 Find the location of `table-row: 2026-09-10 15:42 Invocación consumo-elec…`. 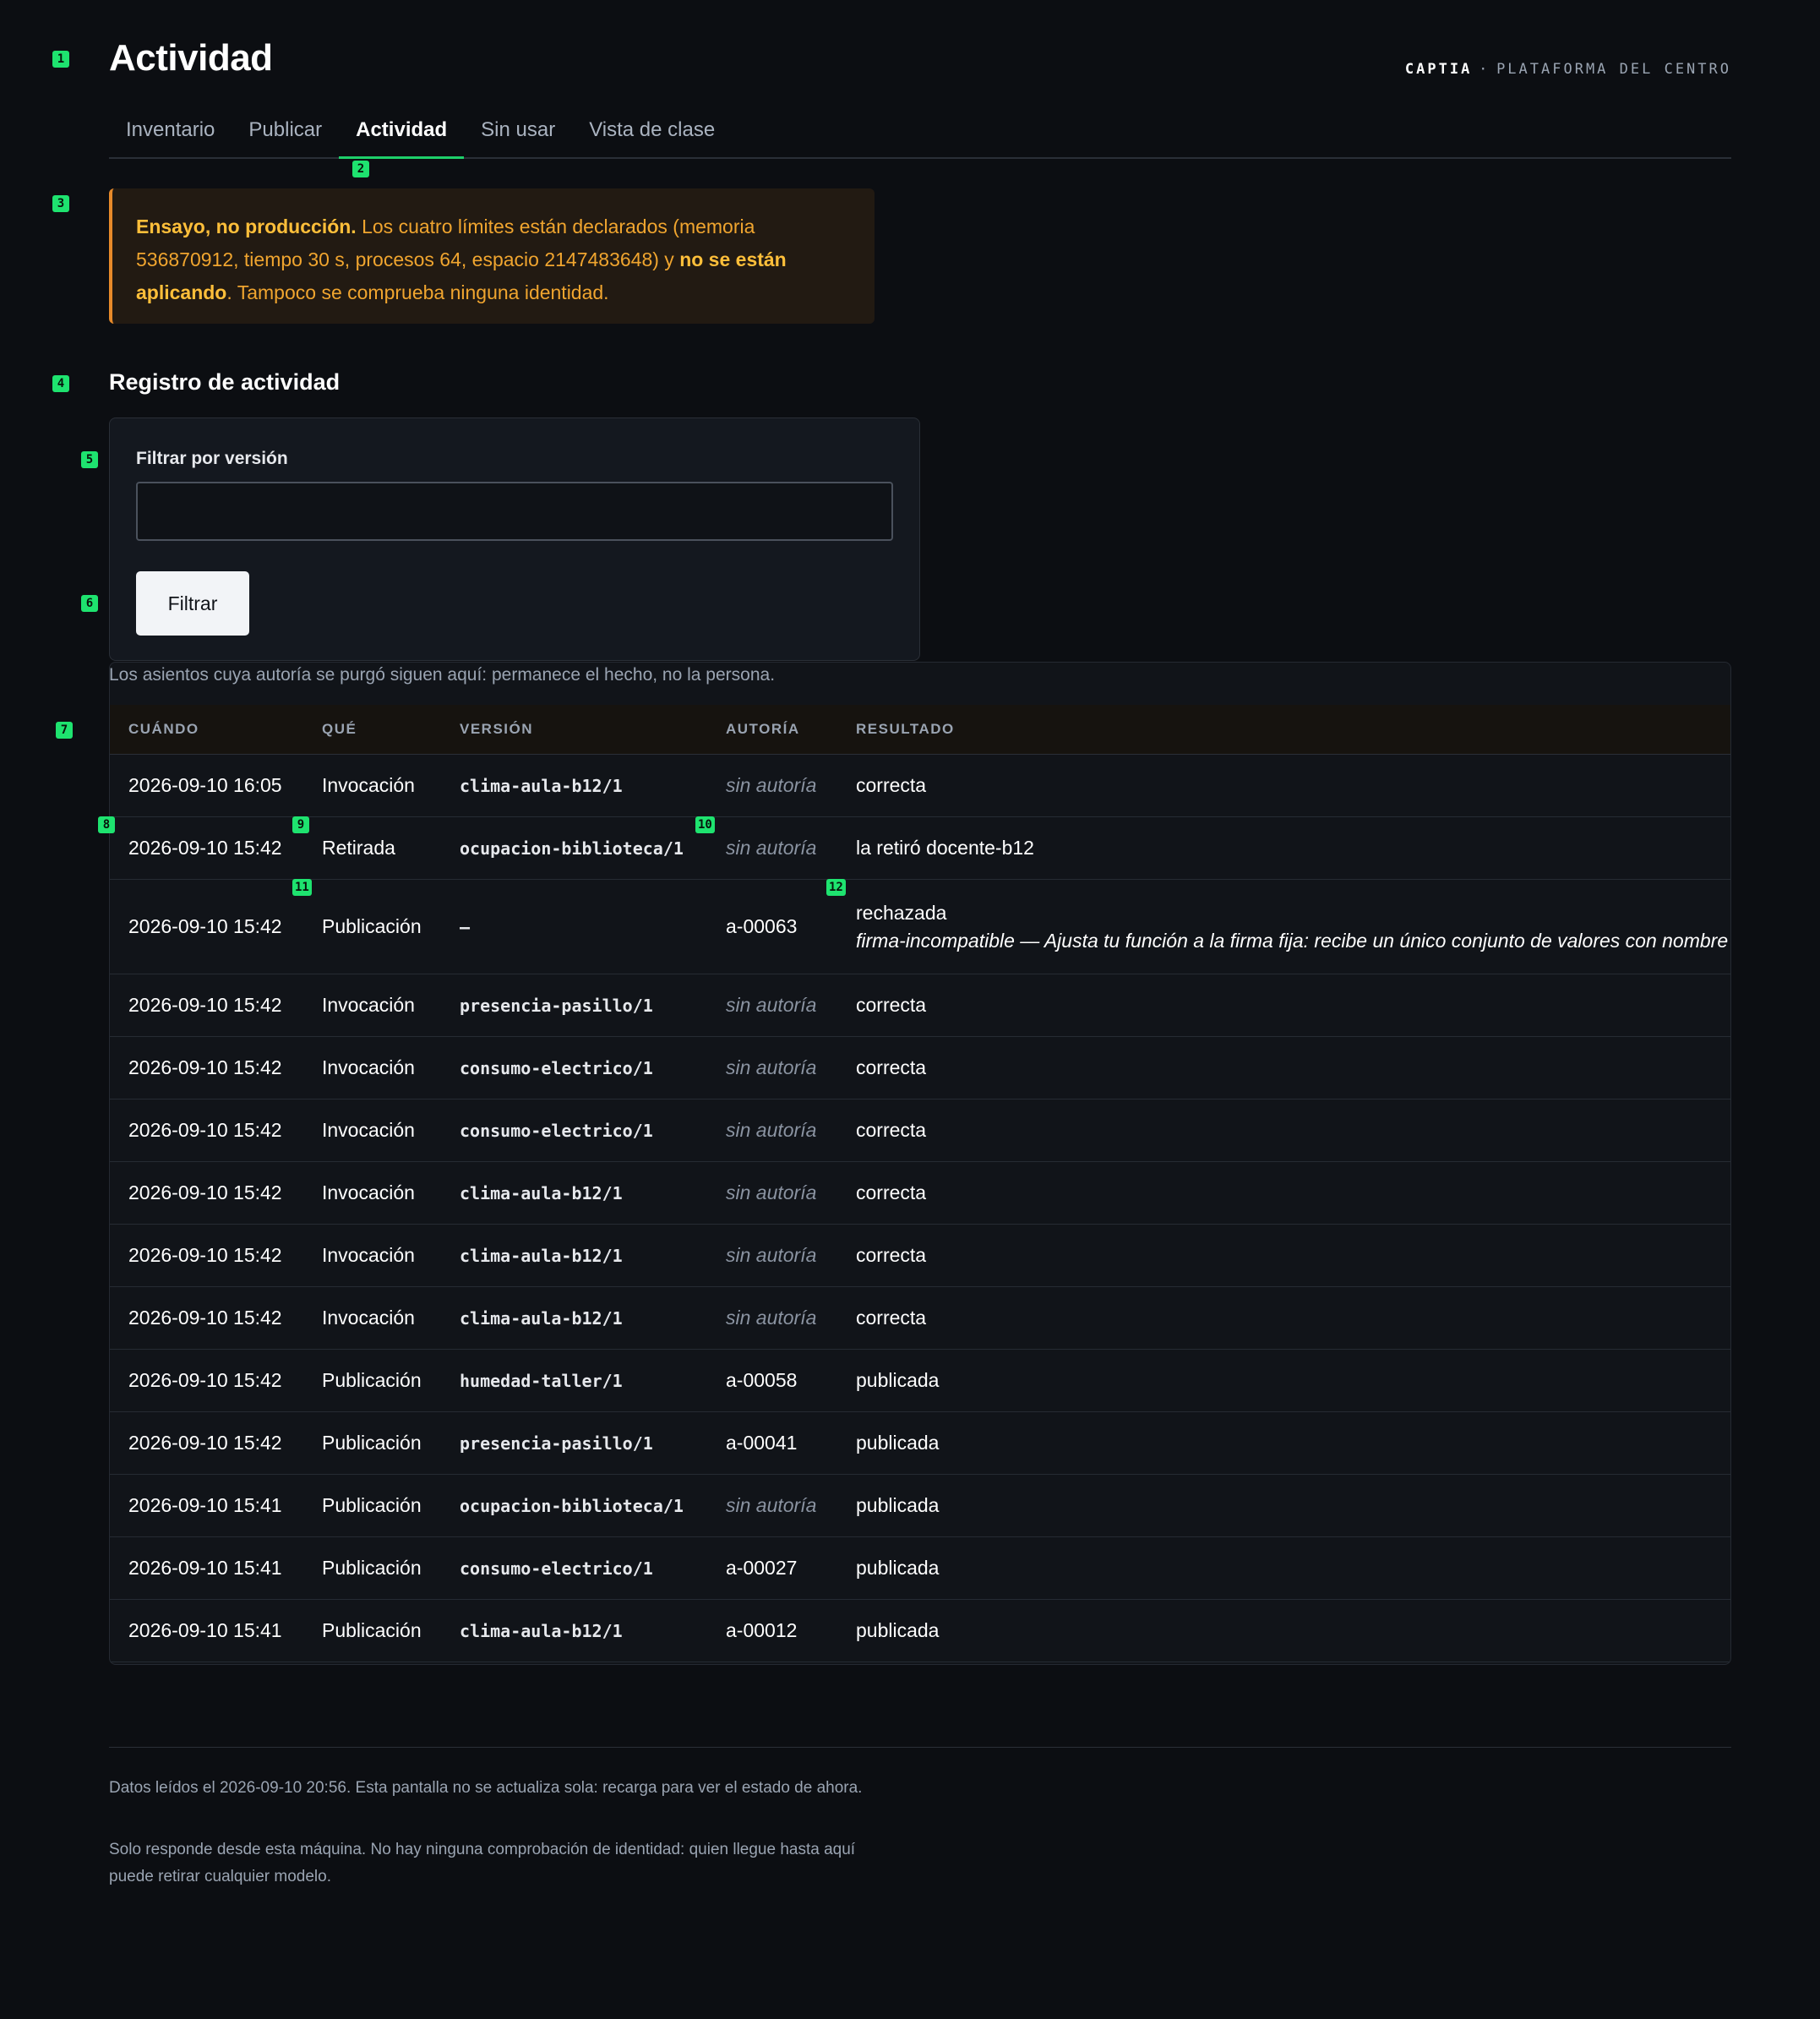

table-row: 2026-09-10 15:42 Invocación consumo-elec… is located at coordinates (920, 1068).